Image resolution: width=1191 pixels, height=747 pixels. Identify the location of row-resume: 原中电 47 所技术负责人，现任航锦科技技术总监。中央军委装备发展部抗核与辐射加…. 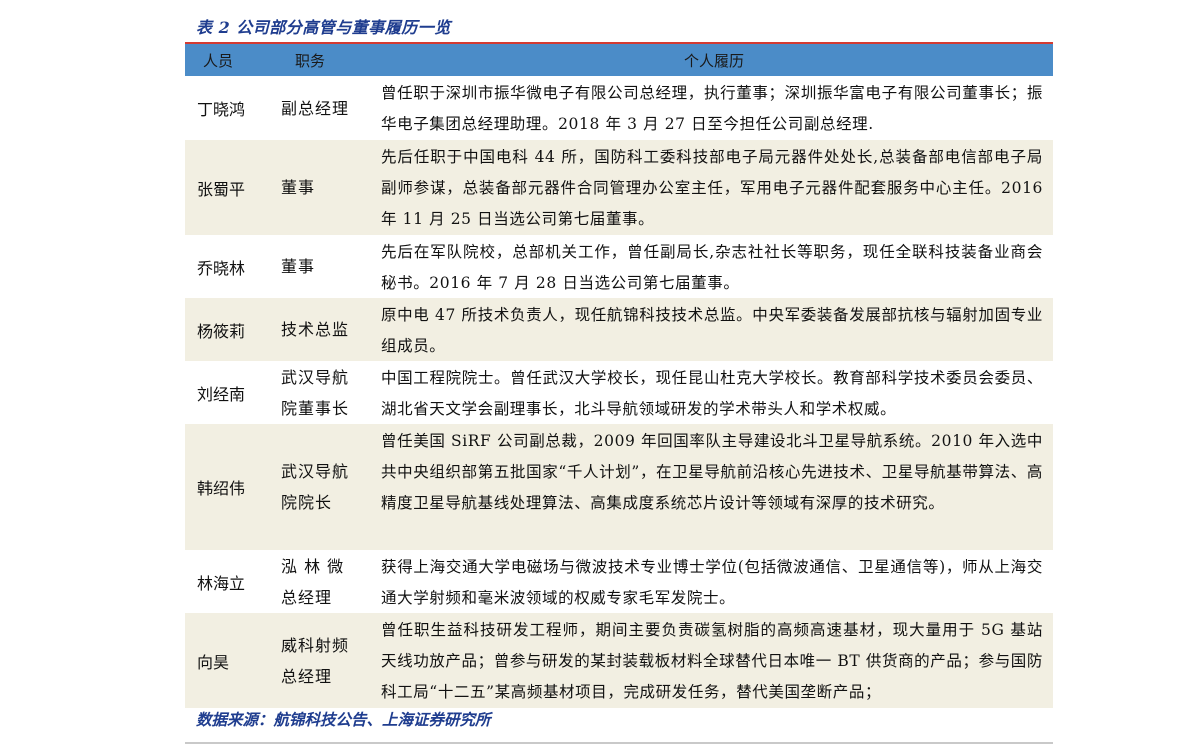
(712, 330).